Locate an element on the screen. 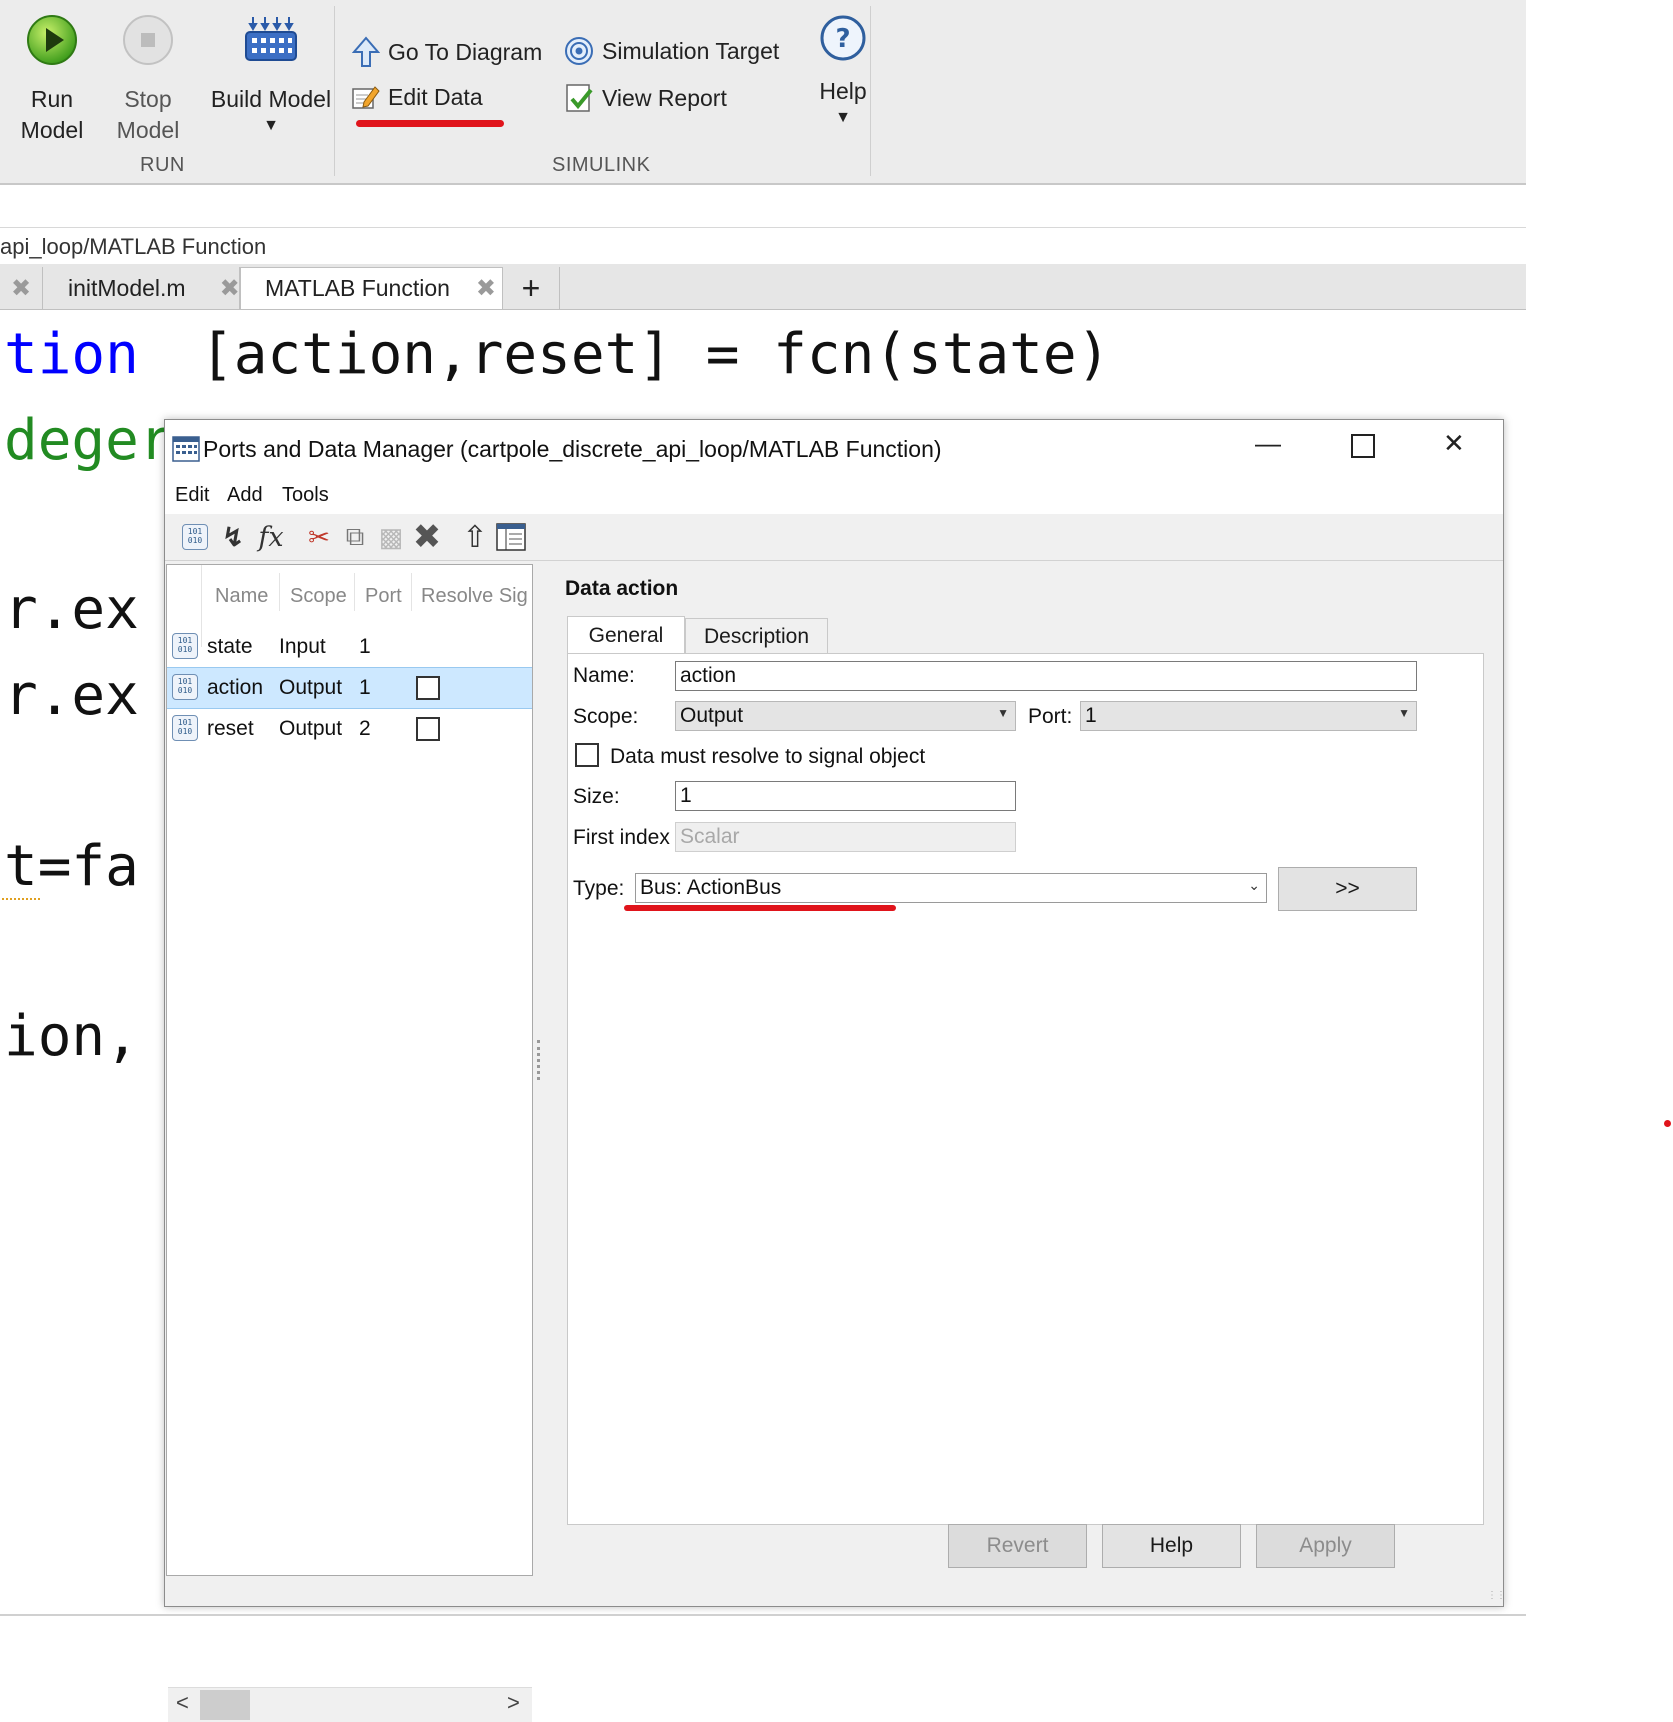 The width and height of the screenshot is (1673, 1722). revert-button: Revert is located at coordinates (1017, 1546).